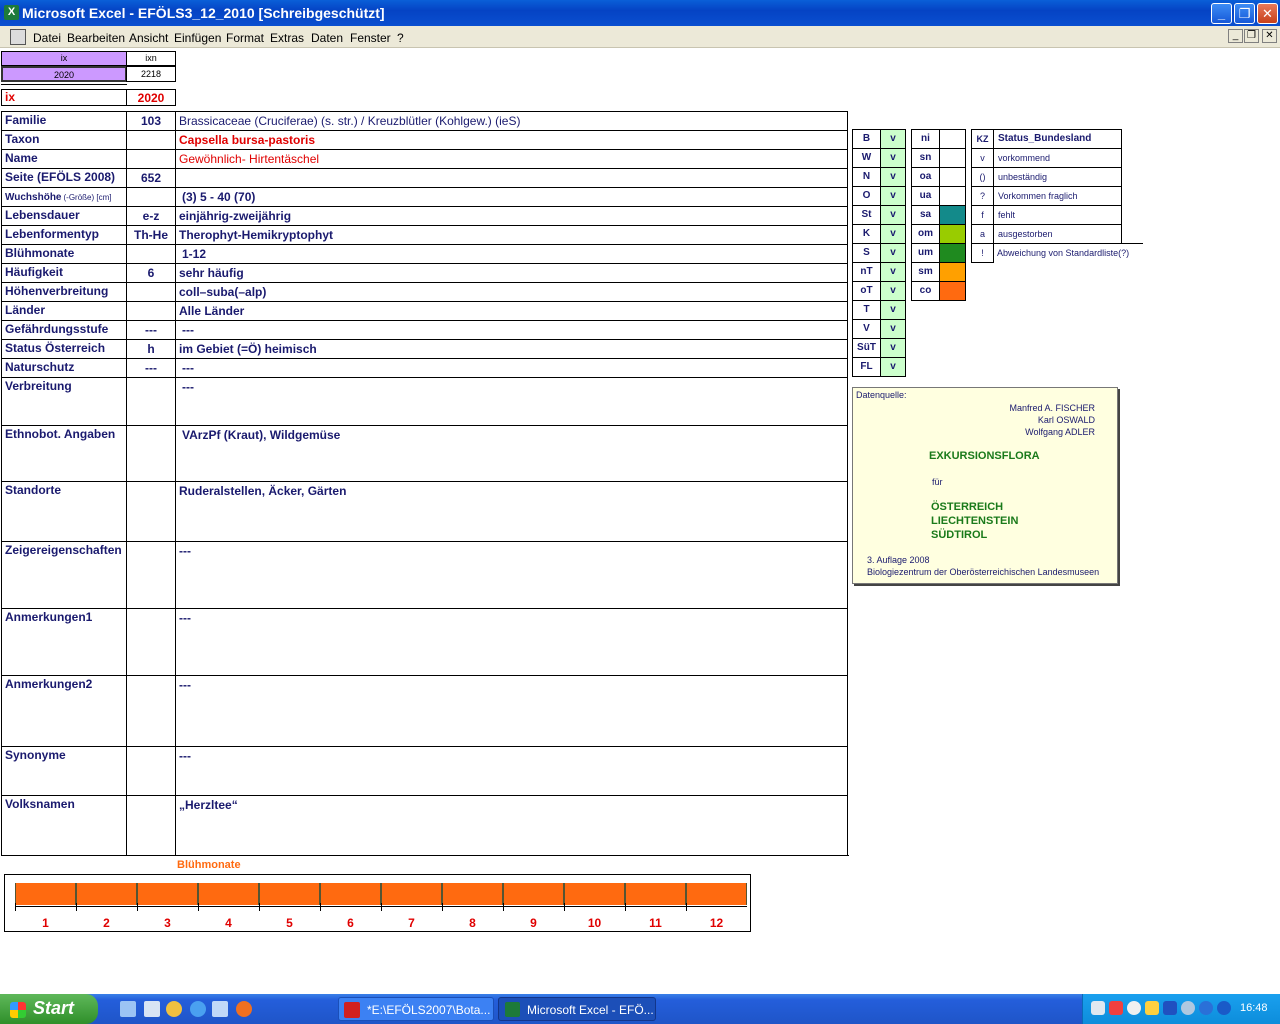  I want to click on region-code: SüT, so click(866, 348).